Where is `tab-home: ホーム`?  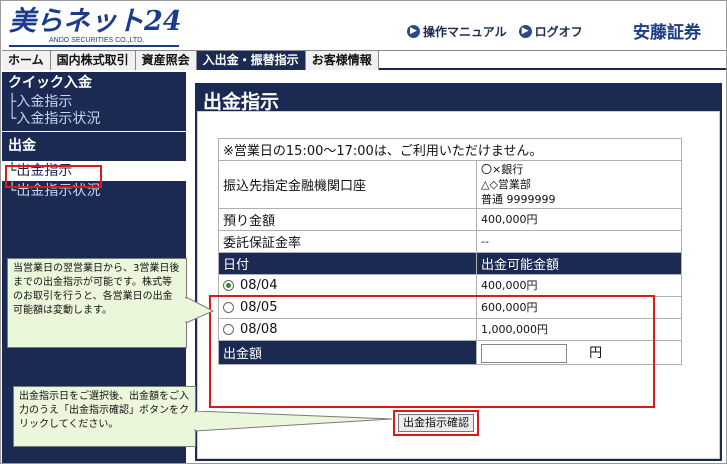
tab-home: ホーム is located at coordinates (26, 60).